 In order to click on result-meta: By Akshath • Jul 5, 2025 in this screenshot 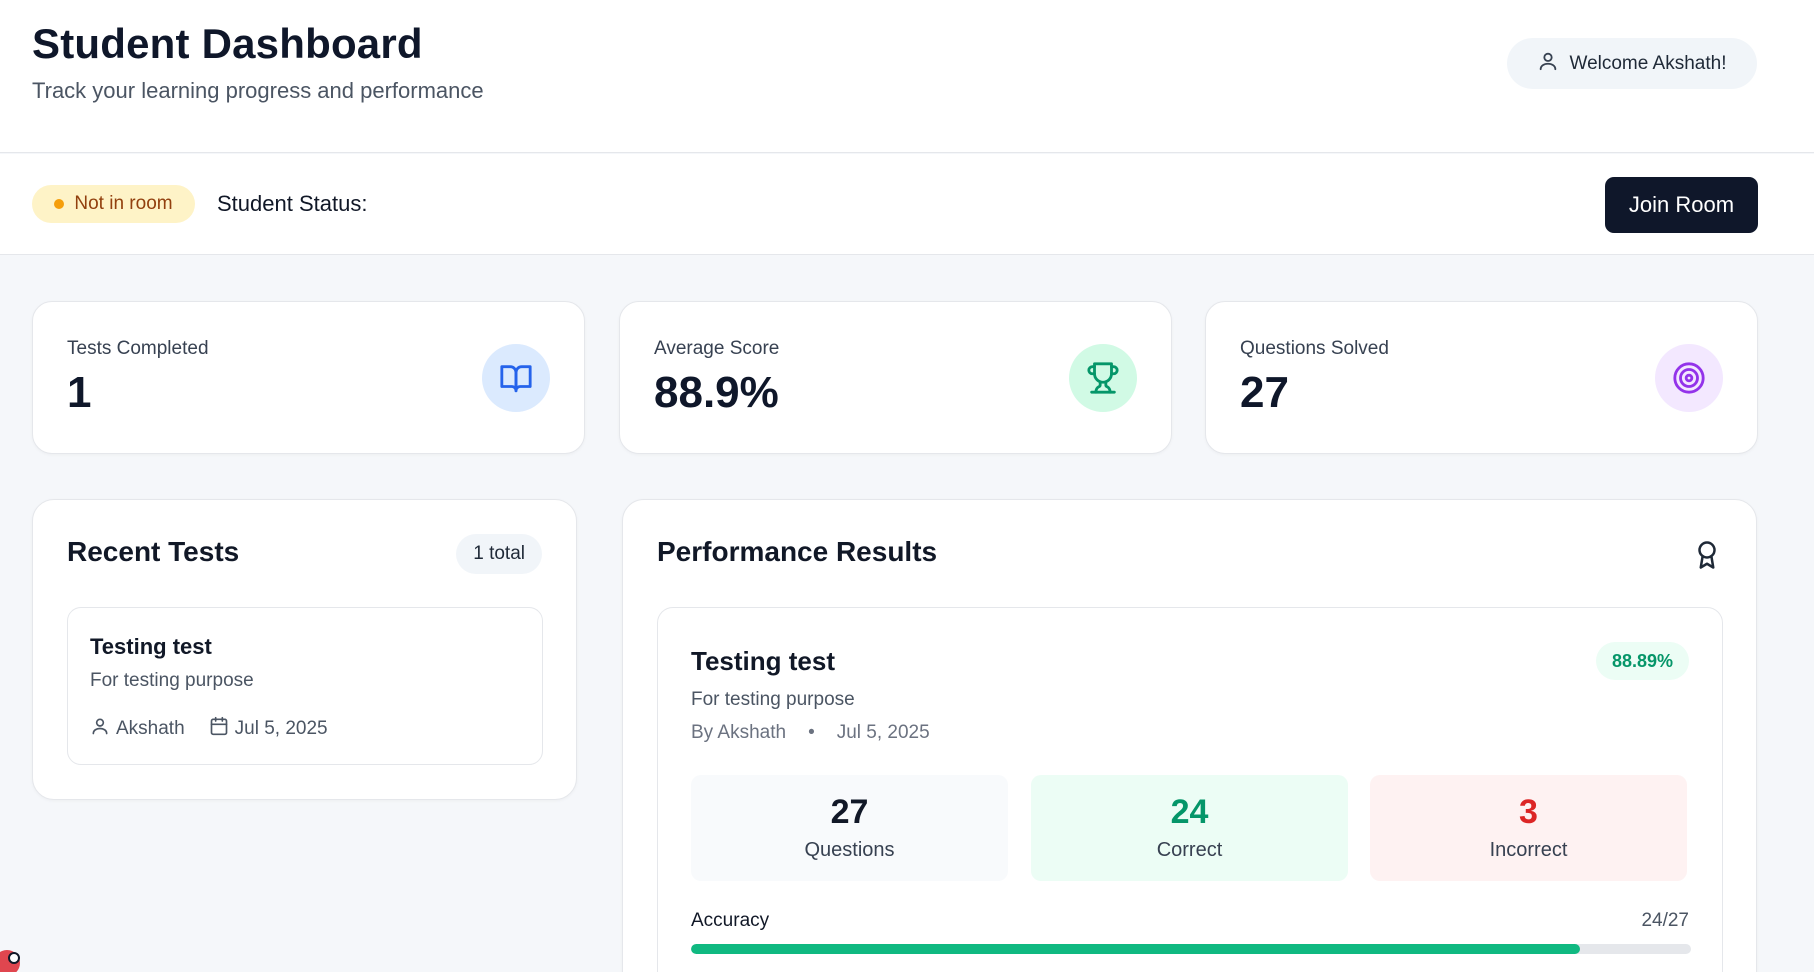, I will do `click(810, 733)`.